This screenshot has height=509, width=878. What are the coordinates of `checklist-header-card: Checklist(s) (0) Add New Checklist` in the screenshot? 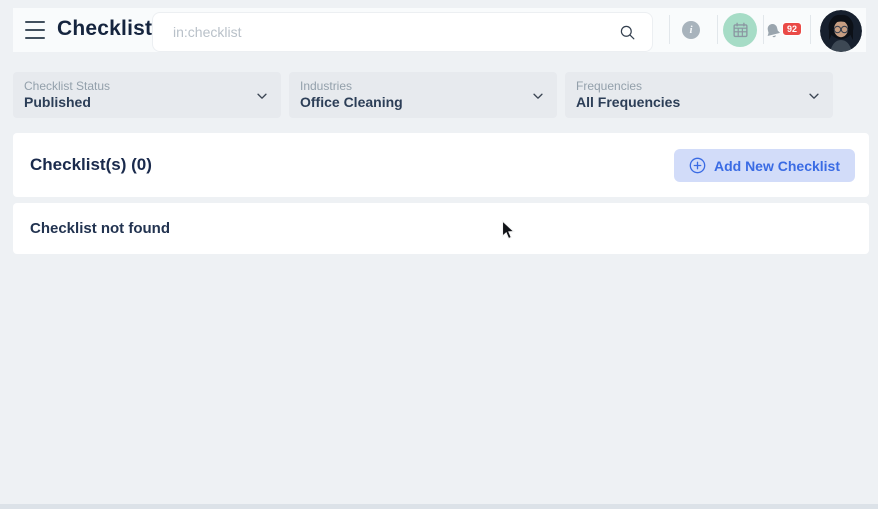 It's located at (441, 165).